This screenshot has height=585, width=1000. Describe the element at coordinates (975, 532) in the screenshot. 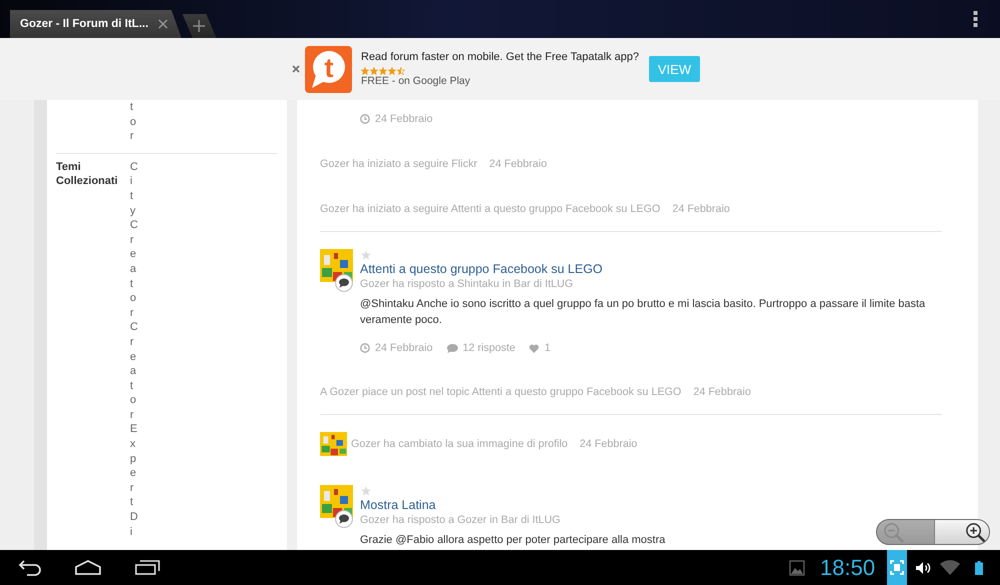

I see `zoom-in-icon` at that location.